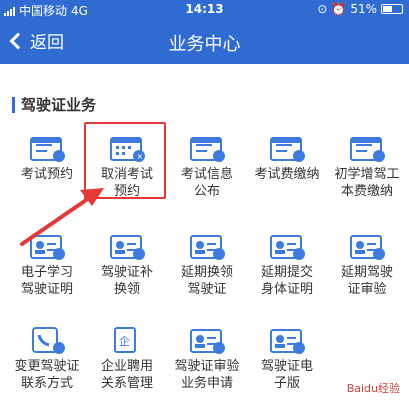 Image resolution: width=409 pixels, height=401 pixels. I want to click on status-bar: 中国移动 4G 14:13 ⊙ ⏰ 51%, so click(204, 10).